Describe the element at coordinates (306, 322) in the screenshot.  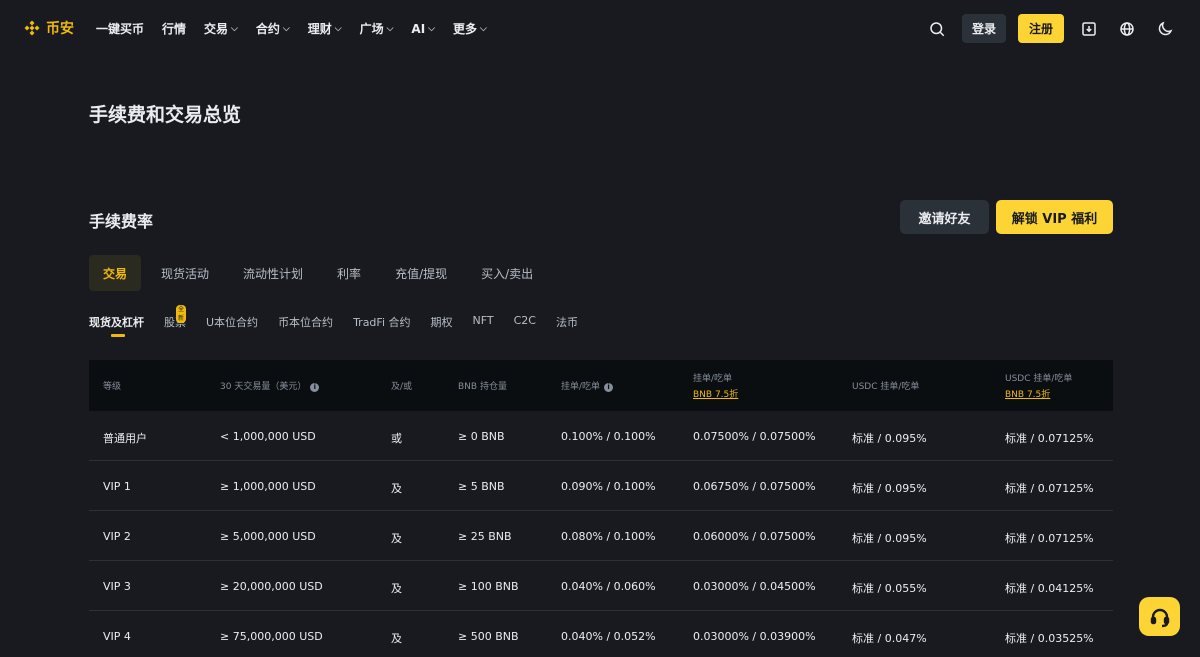
I see `subtab-label: 币本位合约` at that location.